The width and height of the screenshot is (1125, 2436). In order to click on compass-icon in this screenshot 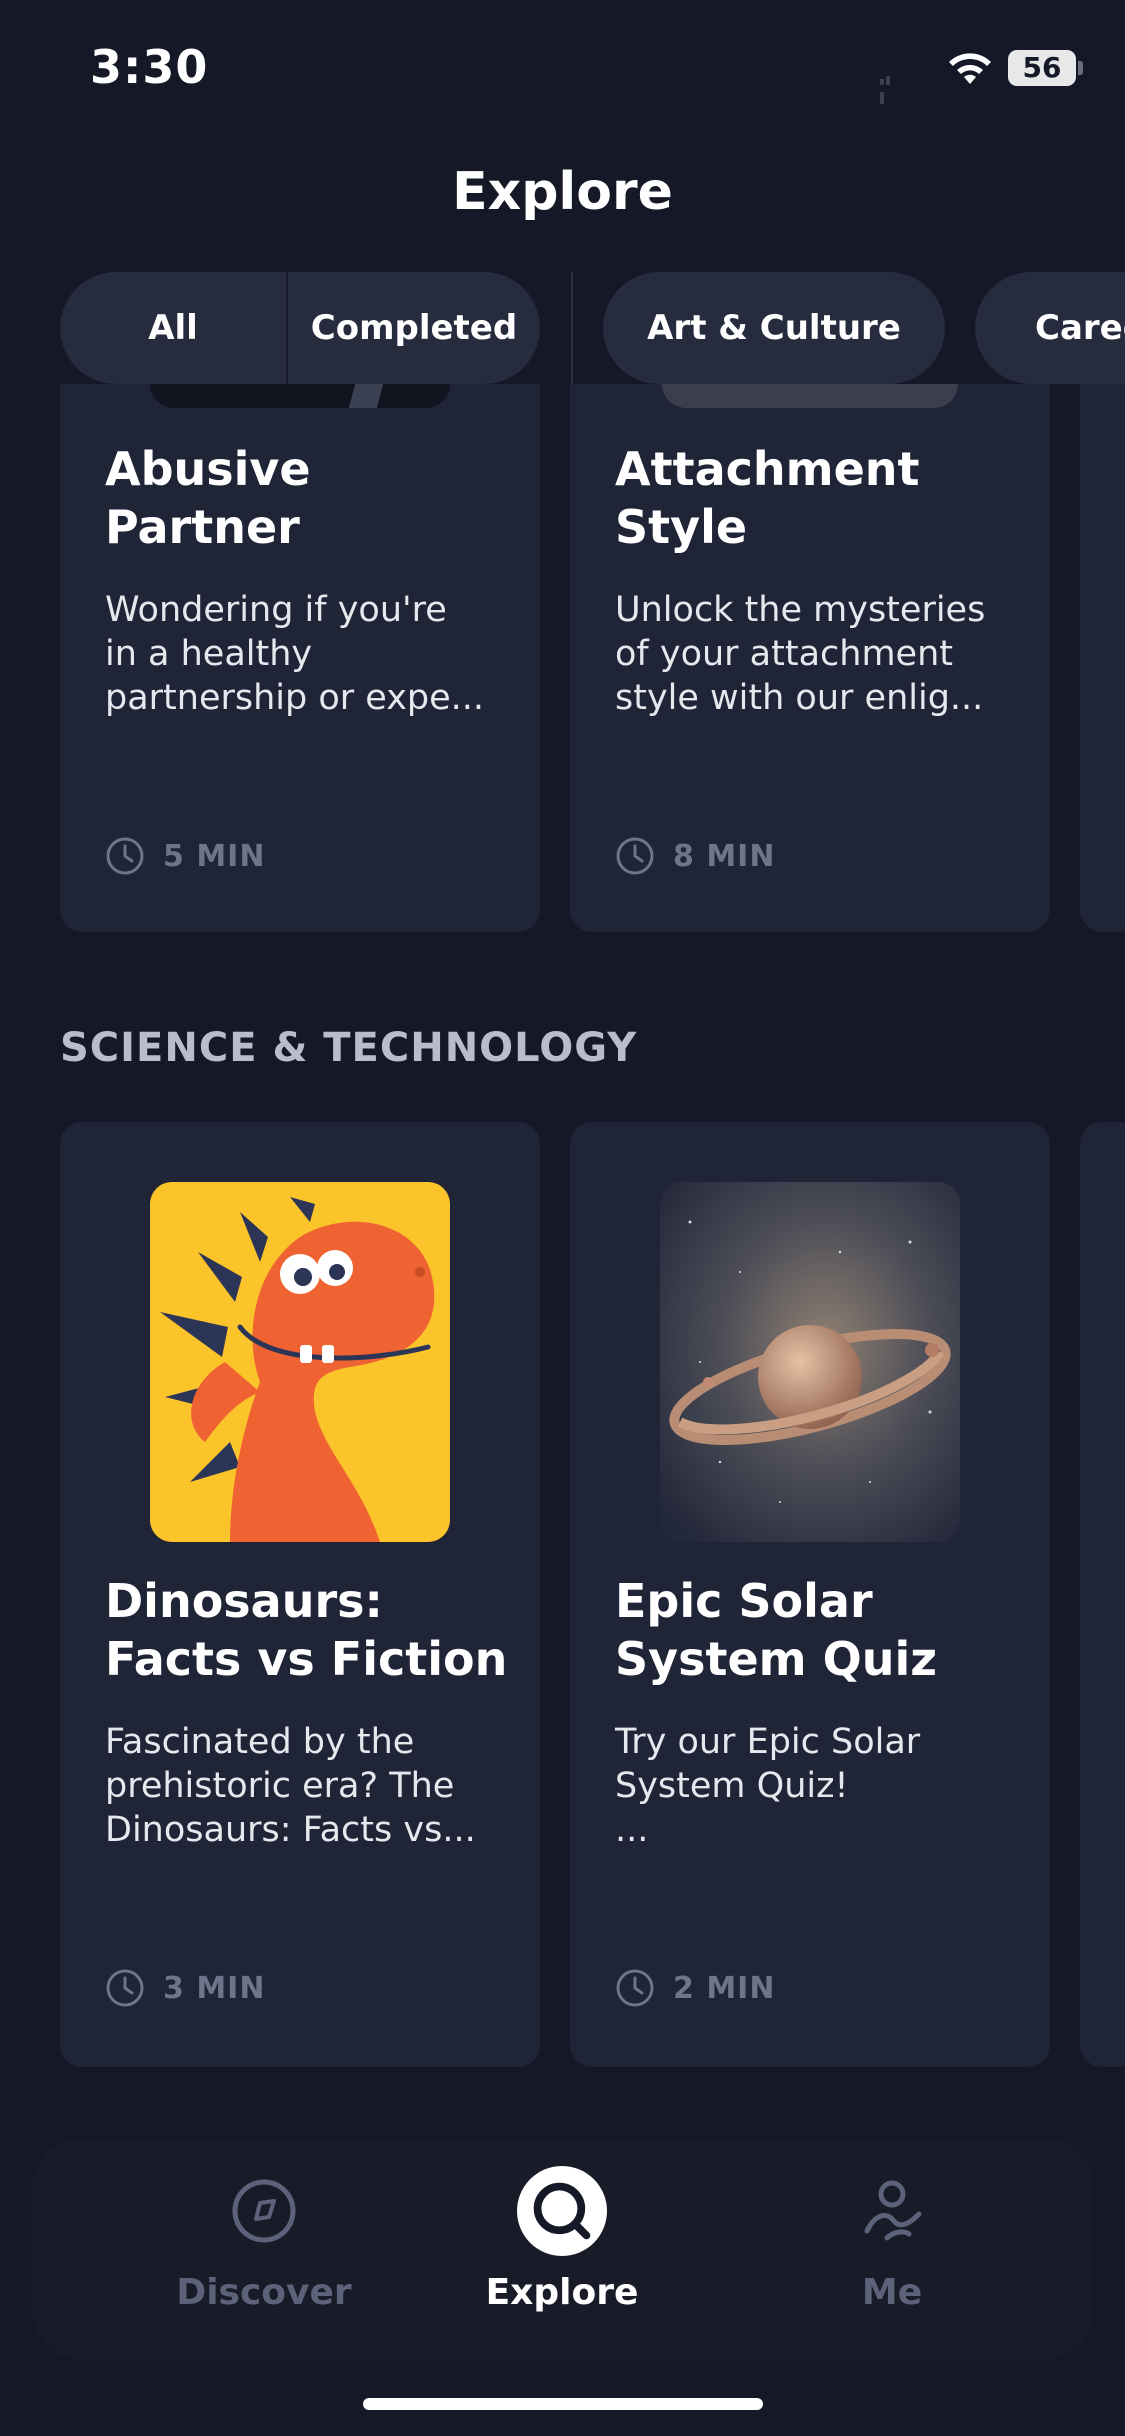, I will do `click(264, 2211)`.